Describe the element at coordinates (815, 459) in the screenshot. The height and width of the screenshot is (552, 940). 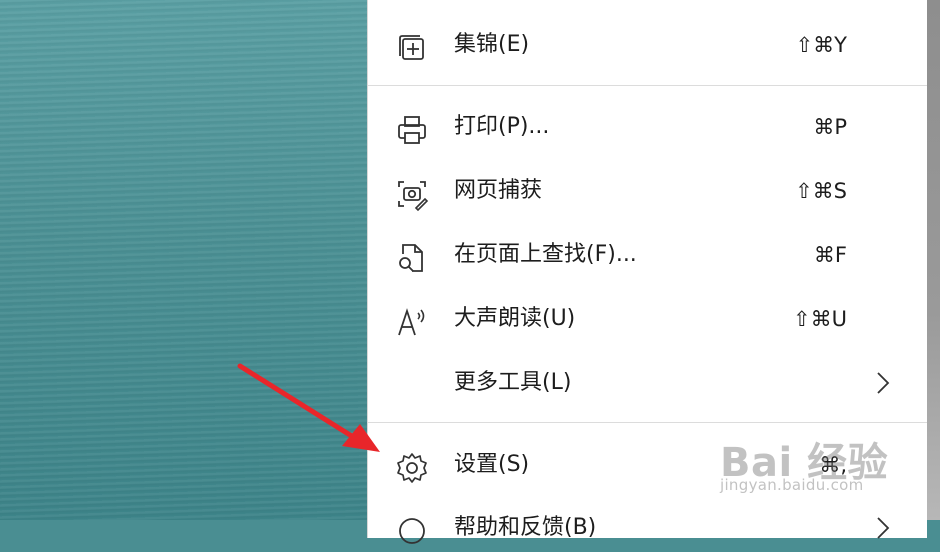
I see `baidu-jingyan-watermark: Bai 经验 jingyan.baidu.com` at that location.